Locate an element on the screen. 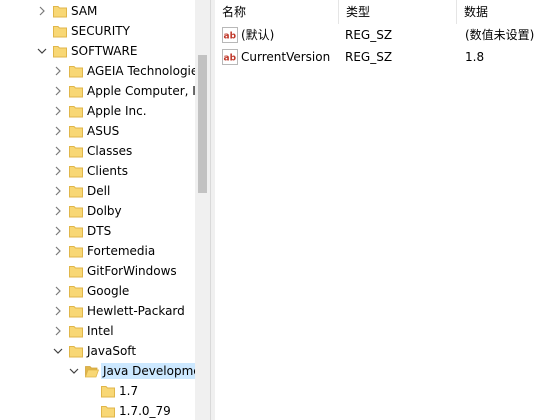 The height and width of the screenshot is (420, 543). tree-item-apple-inc: Apple Inc. is located at coordinates (97, 111).